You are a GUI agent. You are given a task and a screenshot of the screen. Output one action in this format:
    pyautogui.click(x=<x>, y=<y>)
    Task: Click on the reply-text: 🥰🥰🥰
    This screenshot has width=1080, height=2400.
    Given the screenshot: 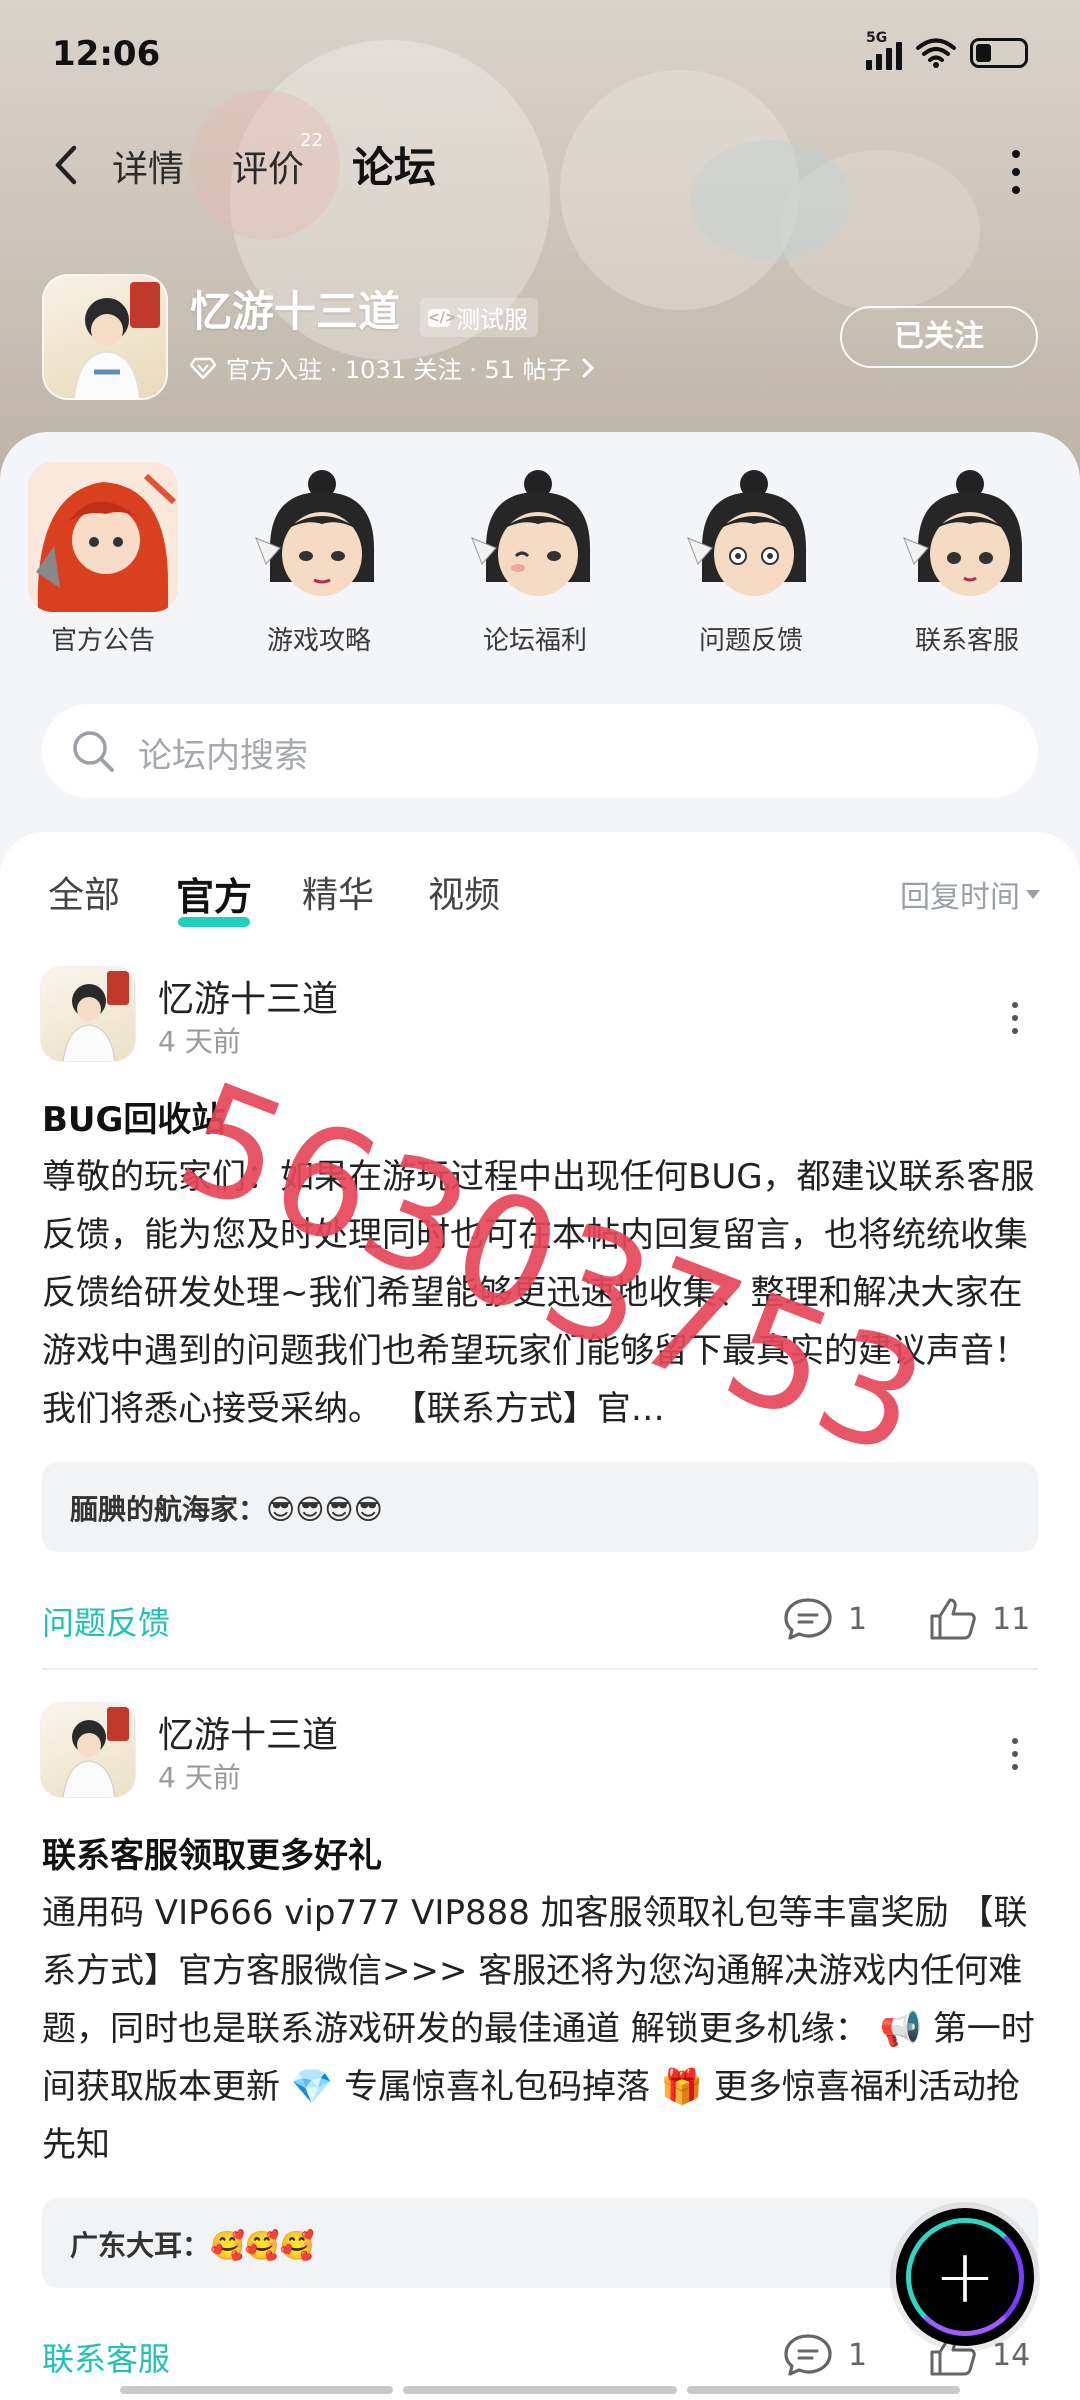 What is the action you would take?
    pyautogui.click(x=262, y=2245)
    